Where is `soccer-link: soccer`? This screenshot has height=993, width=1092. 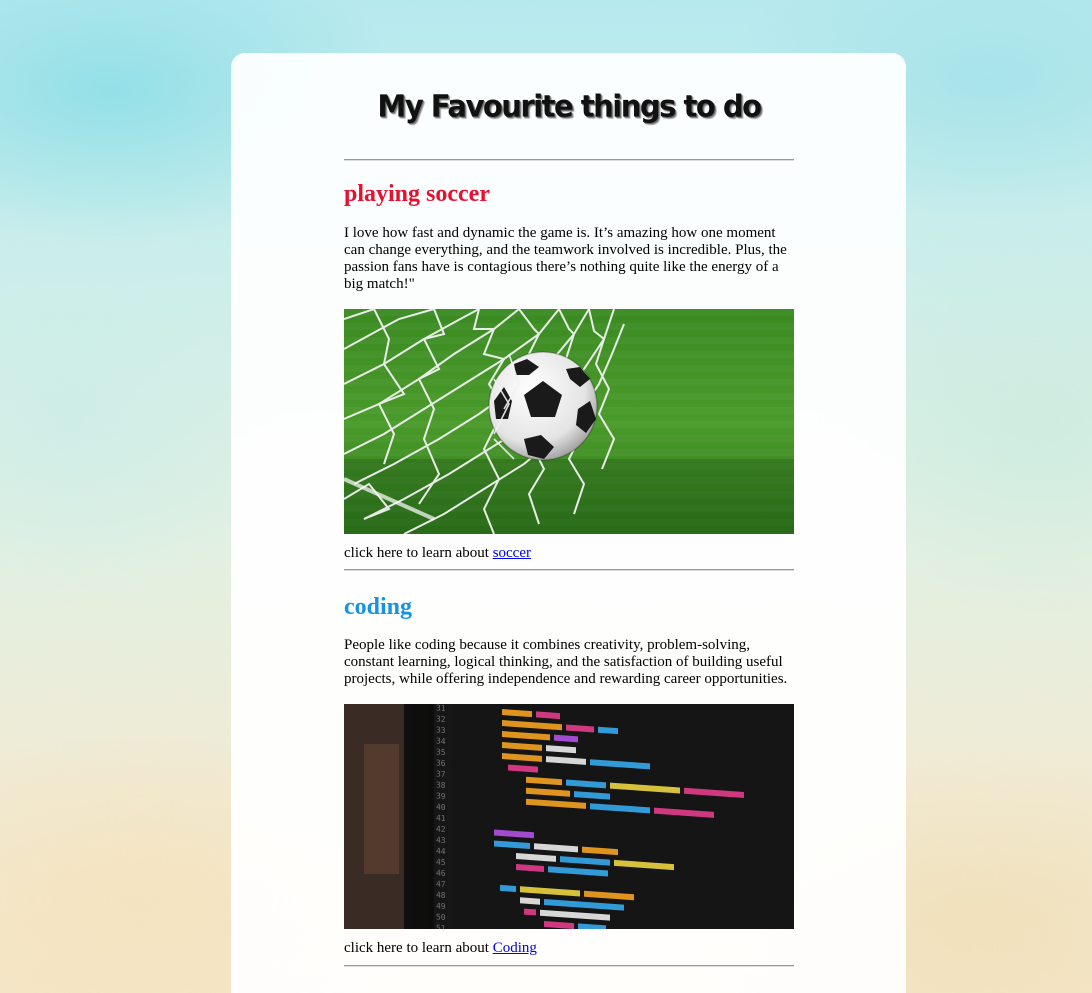 soccer-link: soccer is located at coordinates (512, 553).